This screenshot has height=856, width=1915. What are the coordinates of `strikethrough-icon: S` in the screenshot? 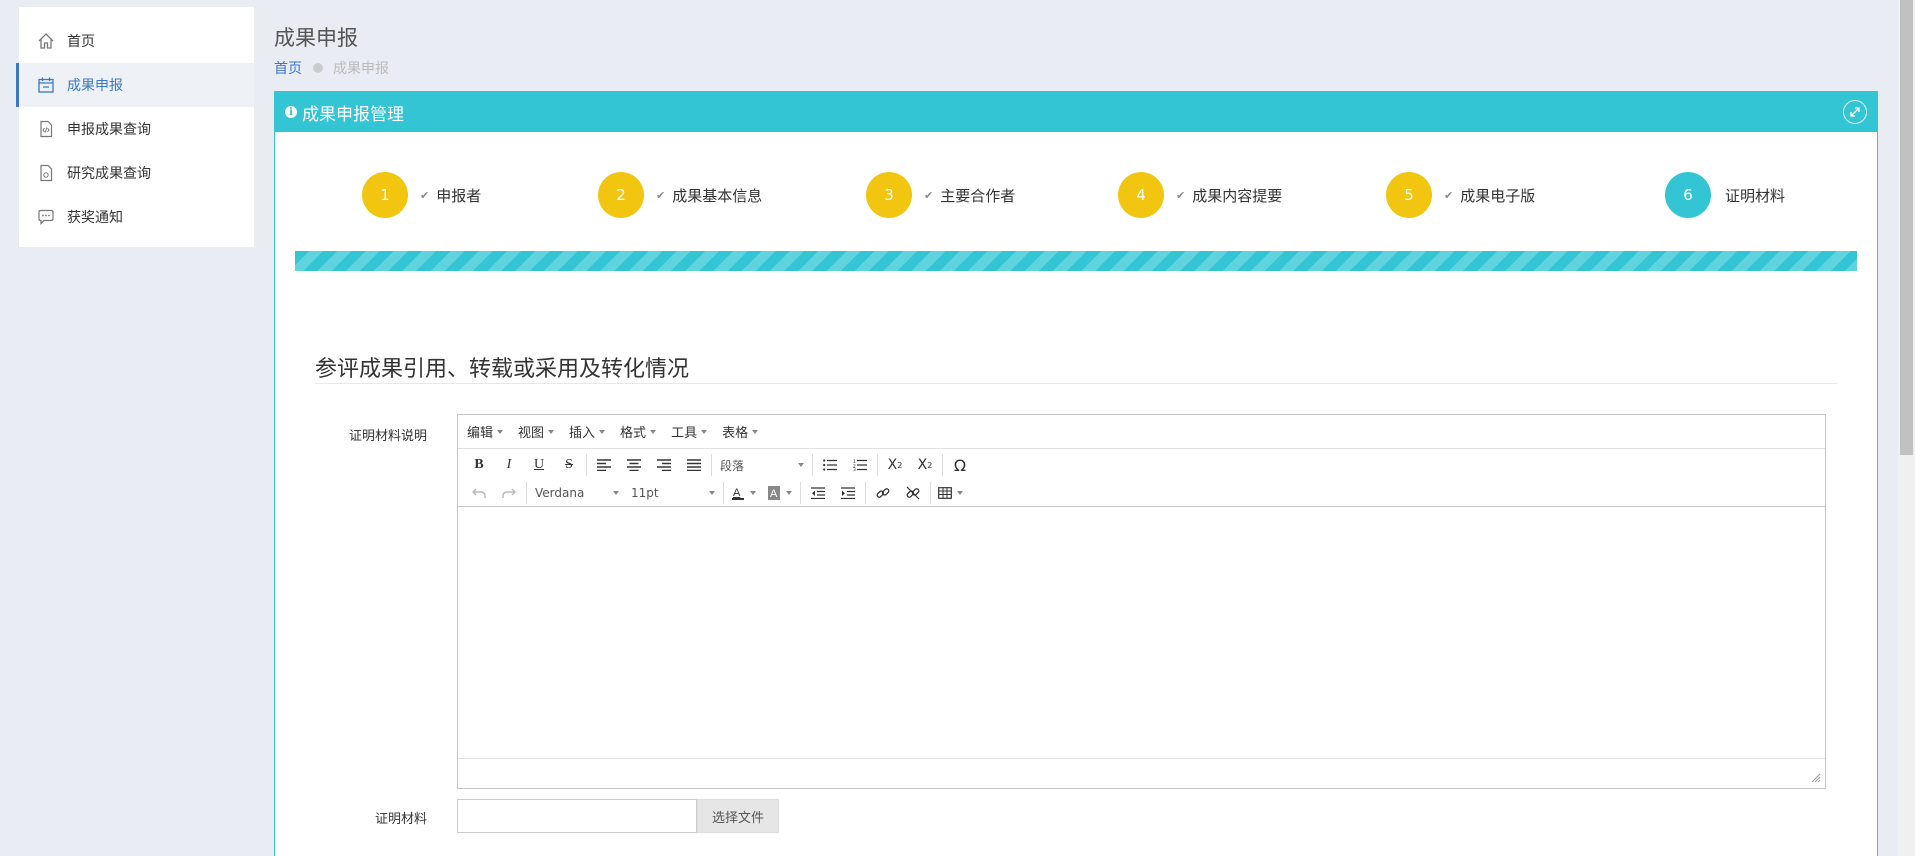 It's located at (569, 465).